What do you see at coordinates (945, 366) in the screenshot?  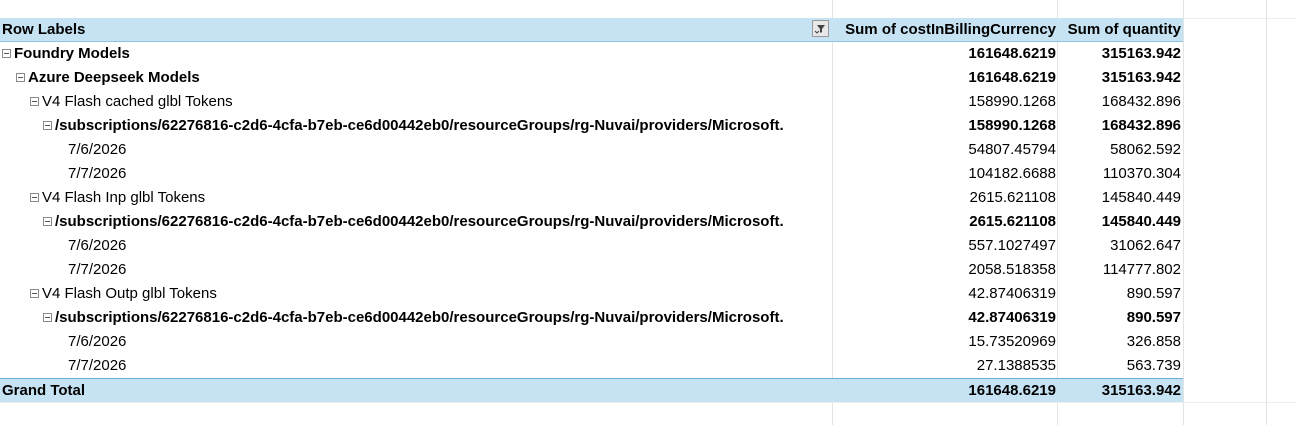 I see `cost-cell: 27.1388535` at bounding box center [945, 366].